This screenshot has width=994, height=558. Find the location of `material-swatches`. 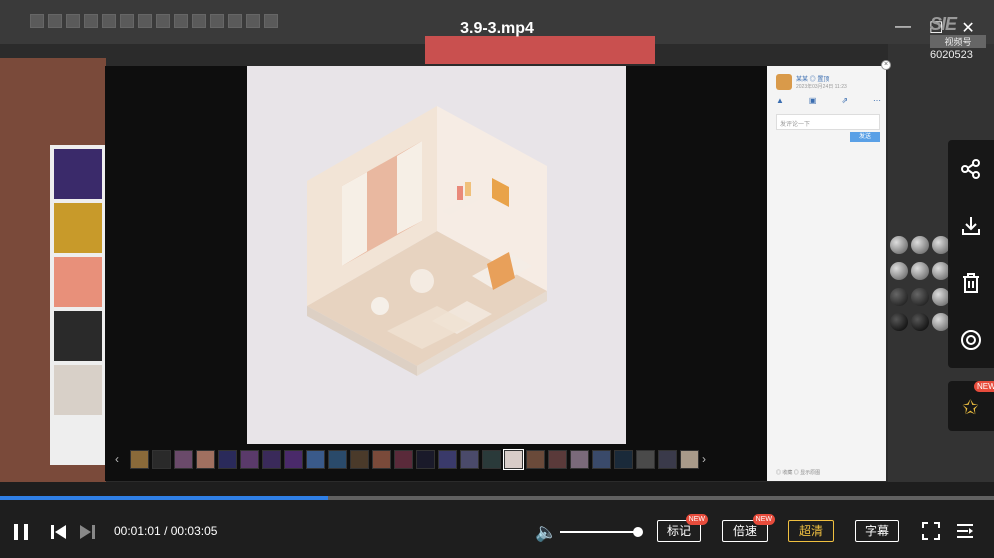

material-swatches is located at coordinates (922, 286).